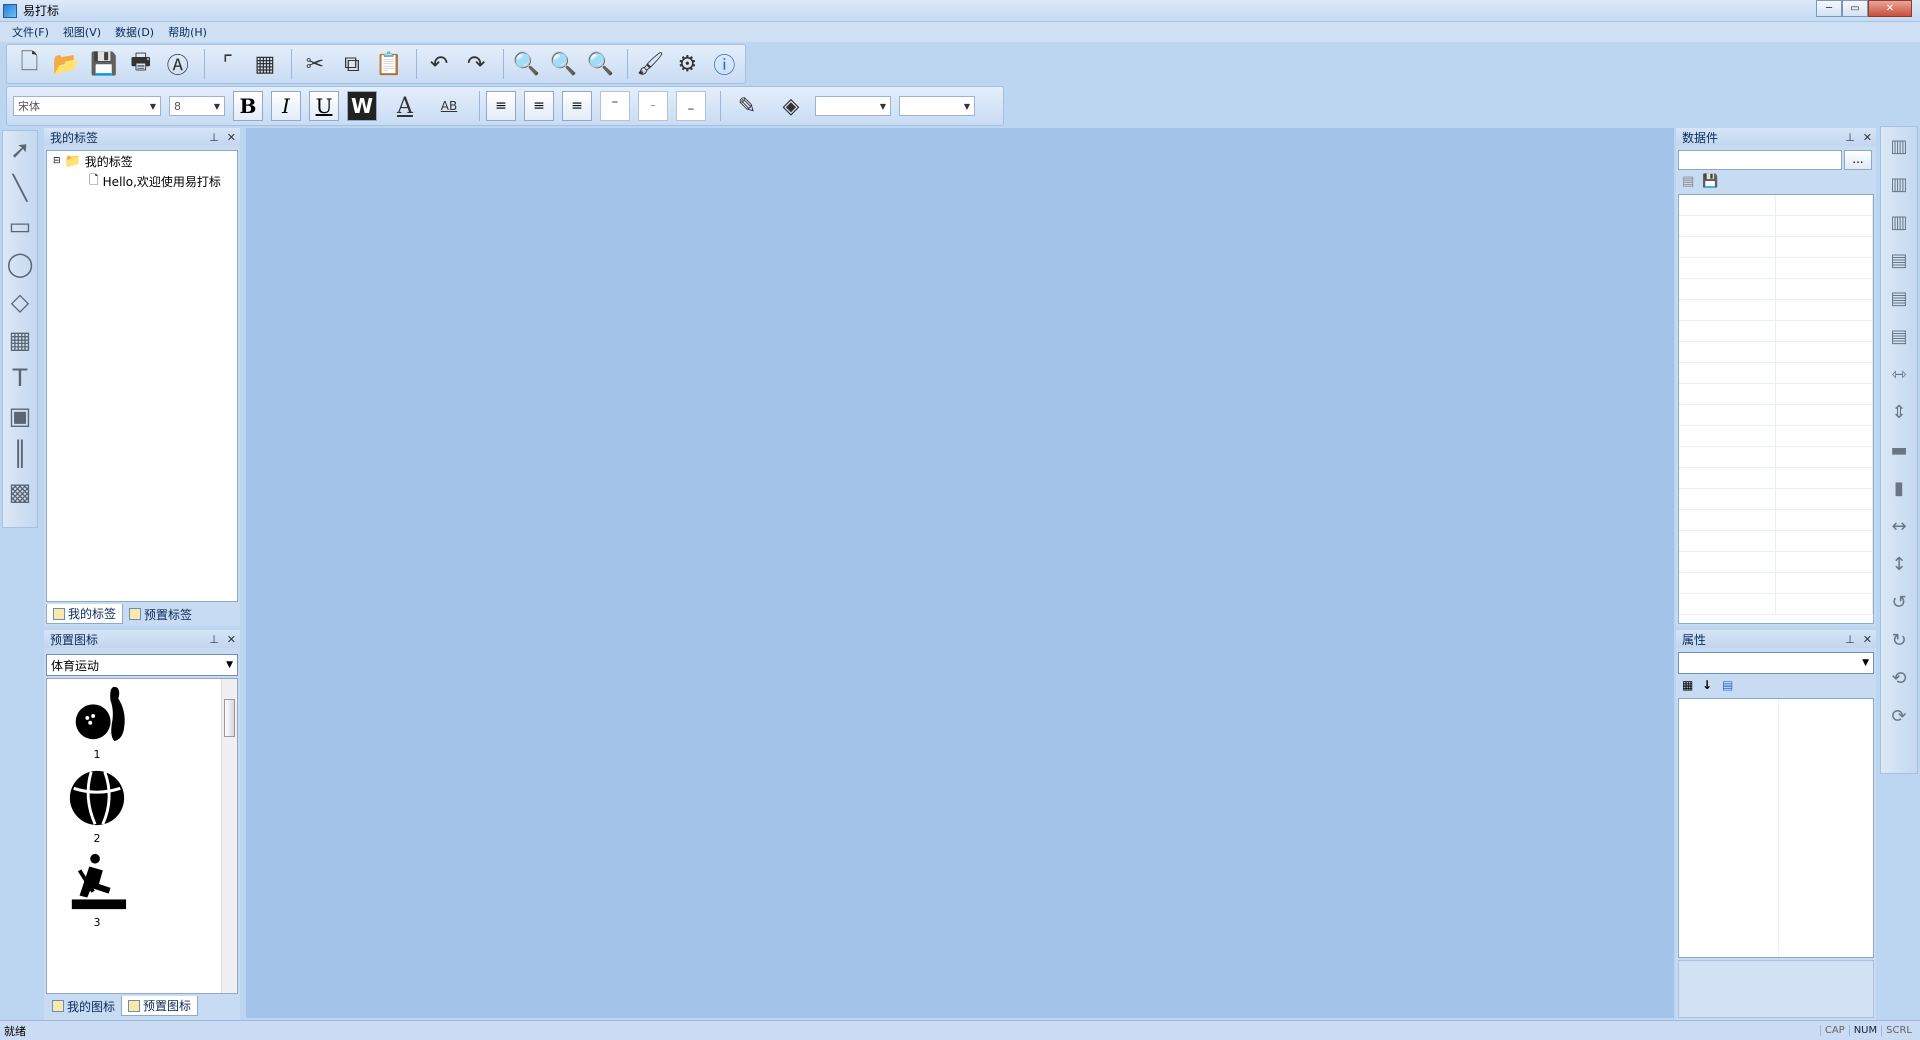 This screenshot has width=1920, height=1040. Describe the element at coordinates (405, 106) in the screenshot. I see `font-color-button: A` at that location.